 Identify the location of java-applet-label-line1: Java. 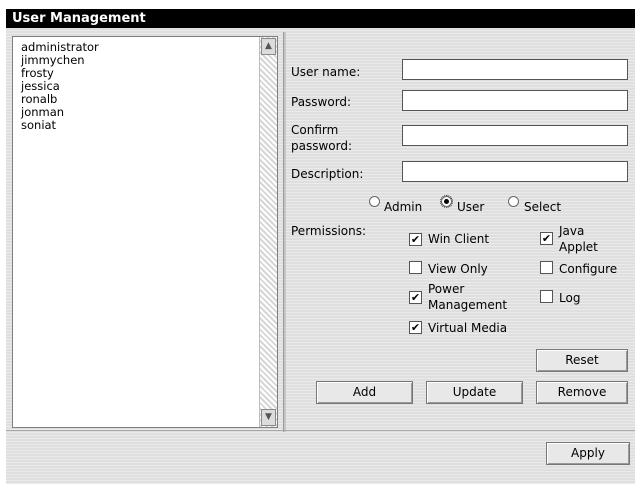
(571, 231).